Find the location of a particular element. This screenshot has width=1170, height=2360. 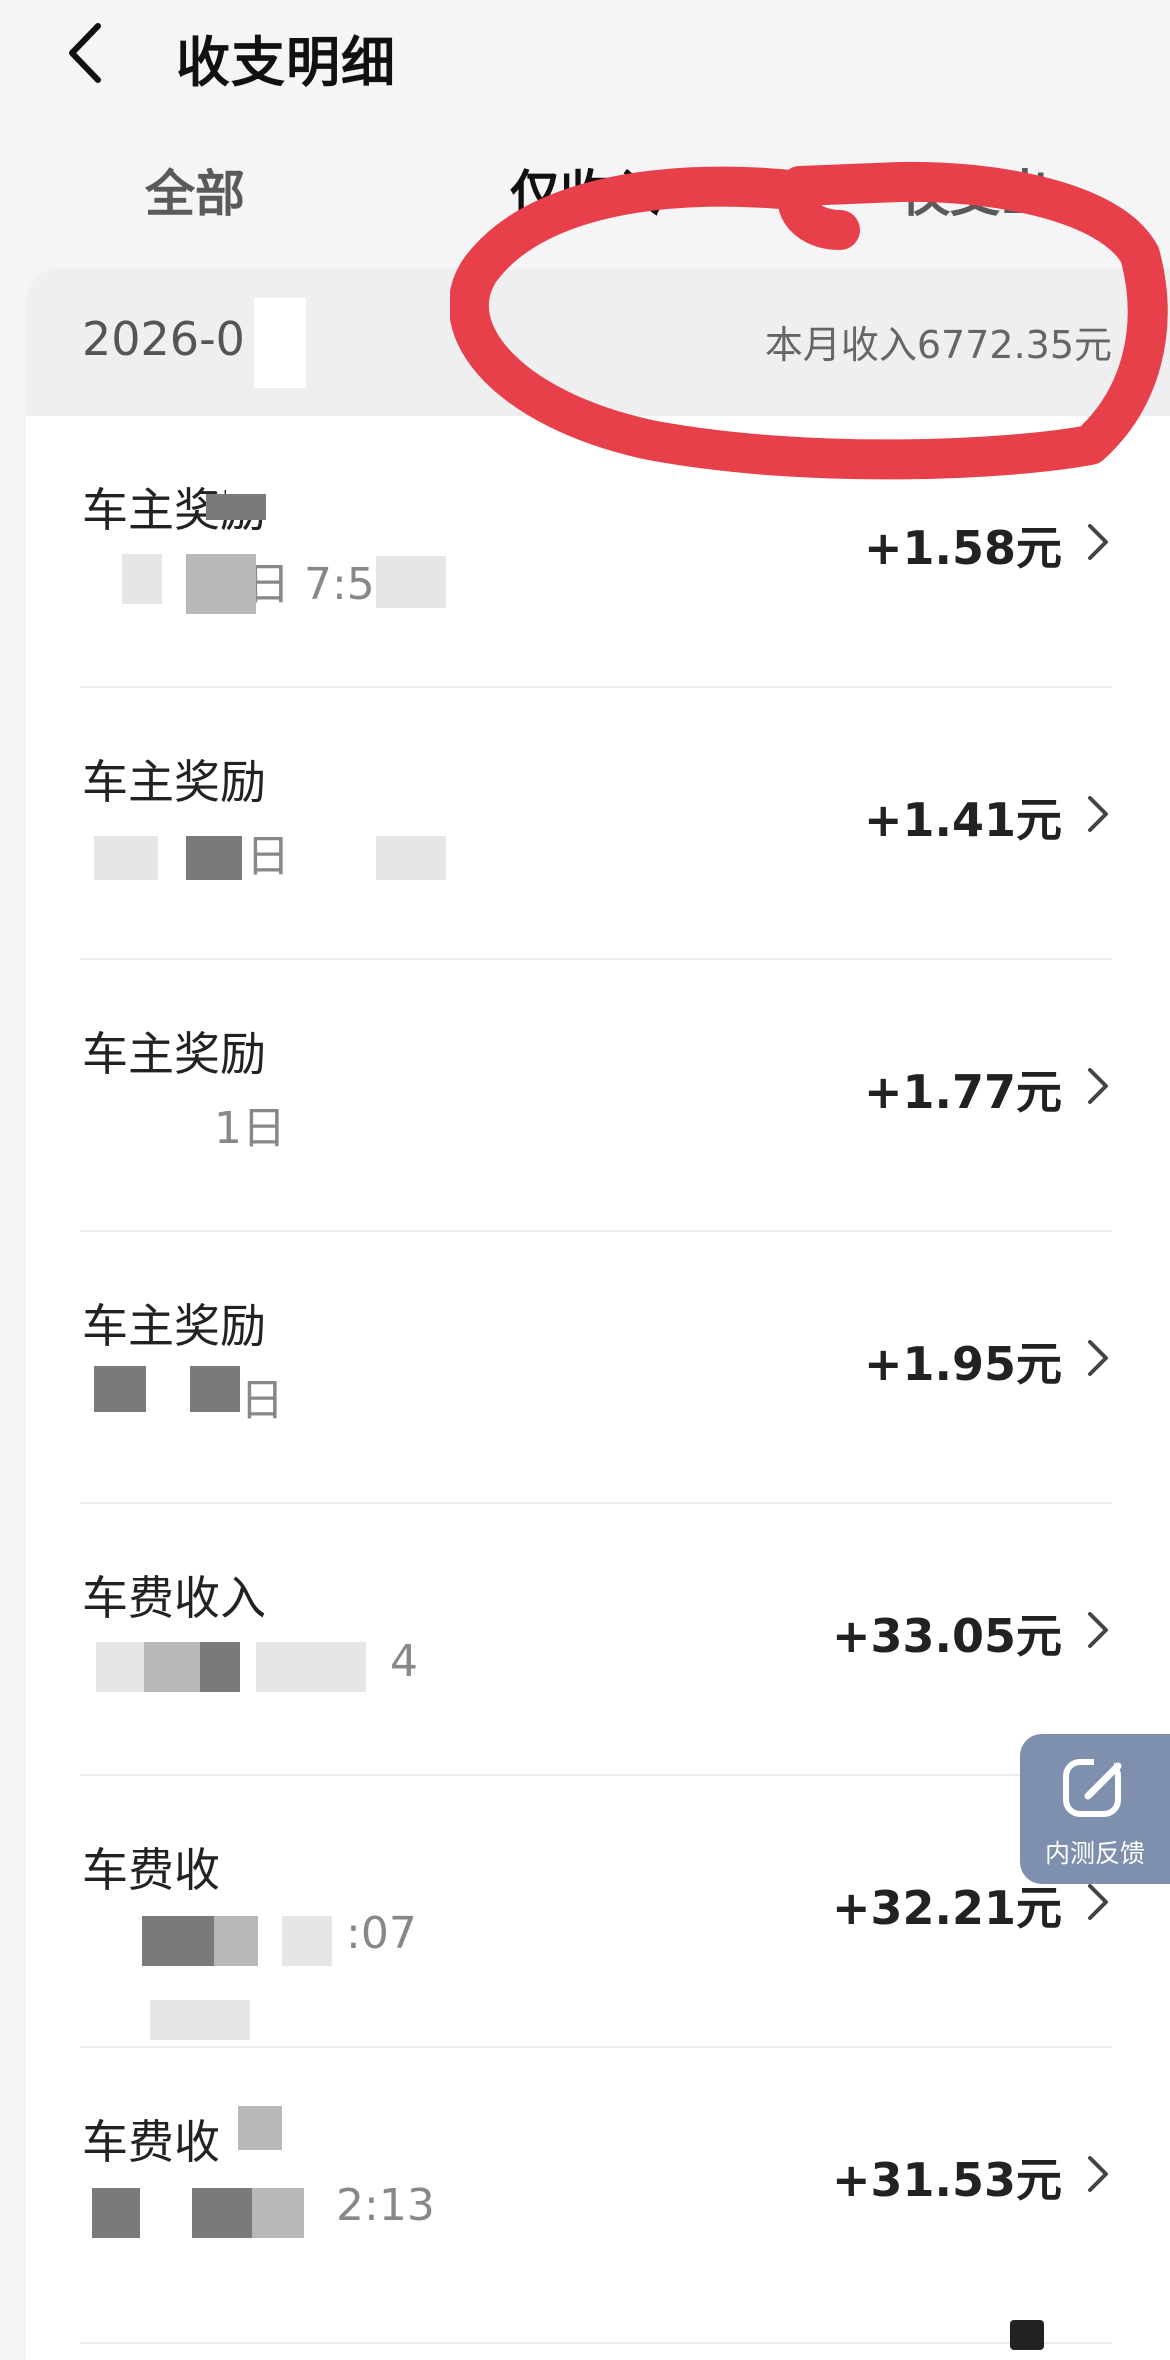

back-button is located at coordinates (88, 53).